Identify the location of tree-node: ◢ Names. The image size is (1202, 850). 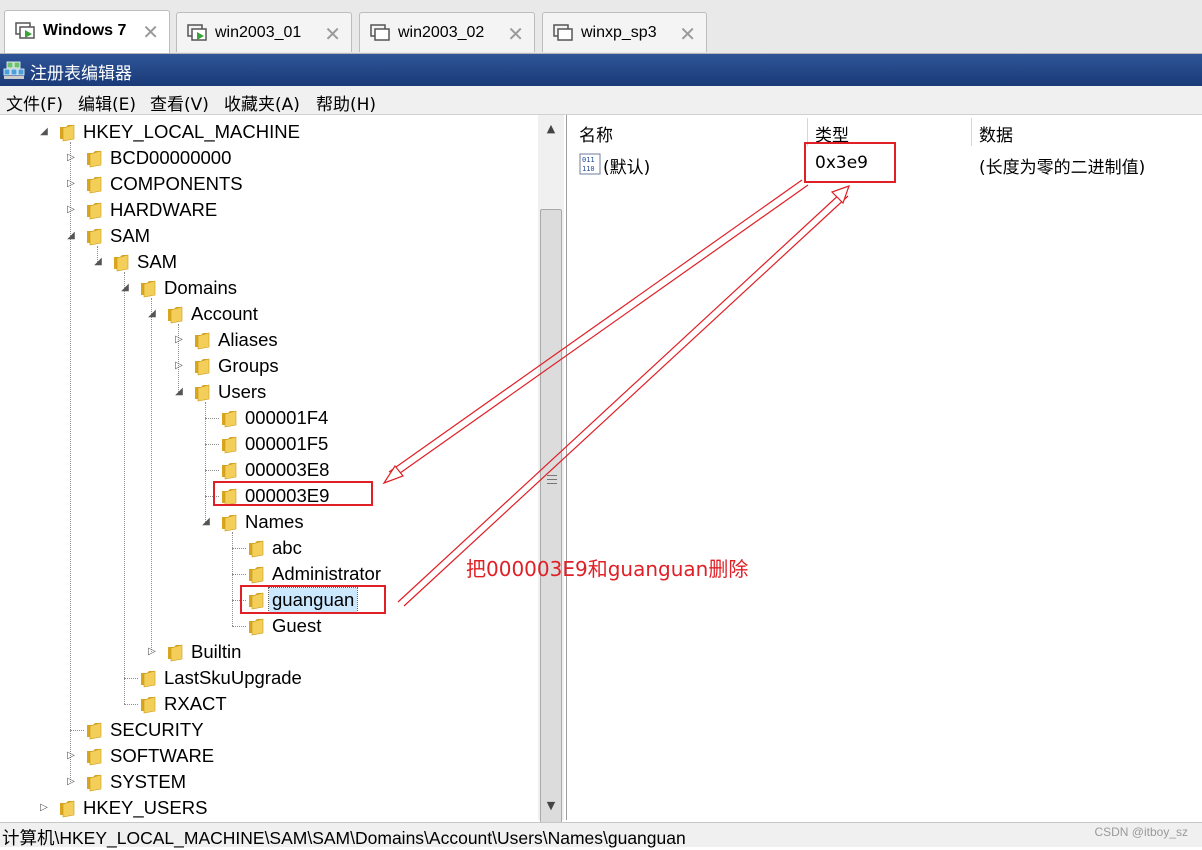
(268, 523).